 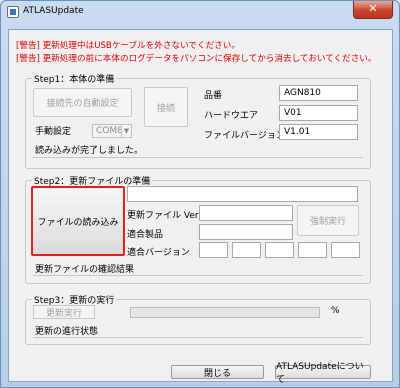 I want to click on auto-connect-button: 接続先の自動設定, so click(x=82, y=102).